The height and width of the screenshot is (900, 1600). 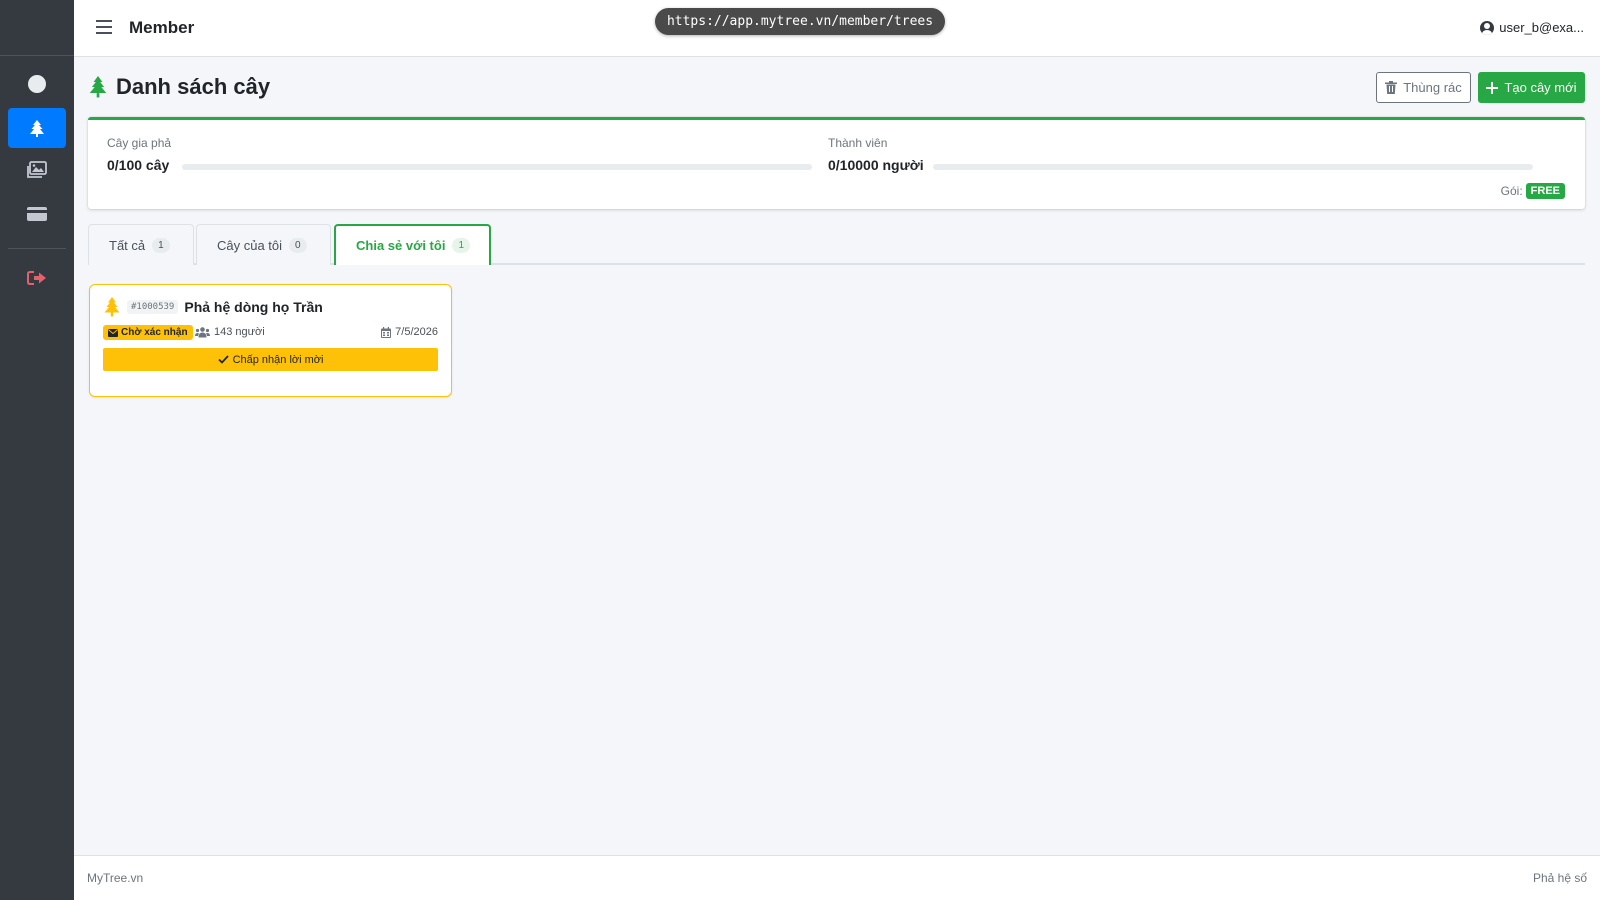 I want to click on create-tree-button-label: Tạo cây mới, so click(x=1540, y=87).